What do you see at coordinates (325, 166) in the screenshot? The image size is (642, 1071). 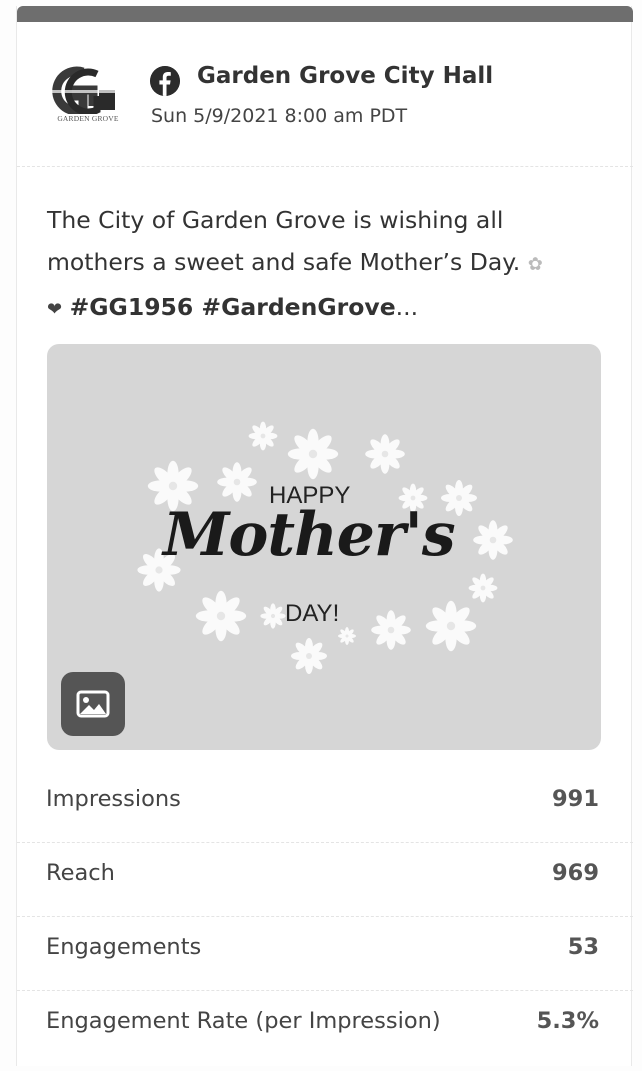 I see `header-divider` at bounding box center [325, 166].